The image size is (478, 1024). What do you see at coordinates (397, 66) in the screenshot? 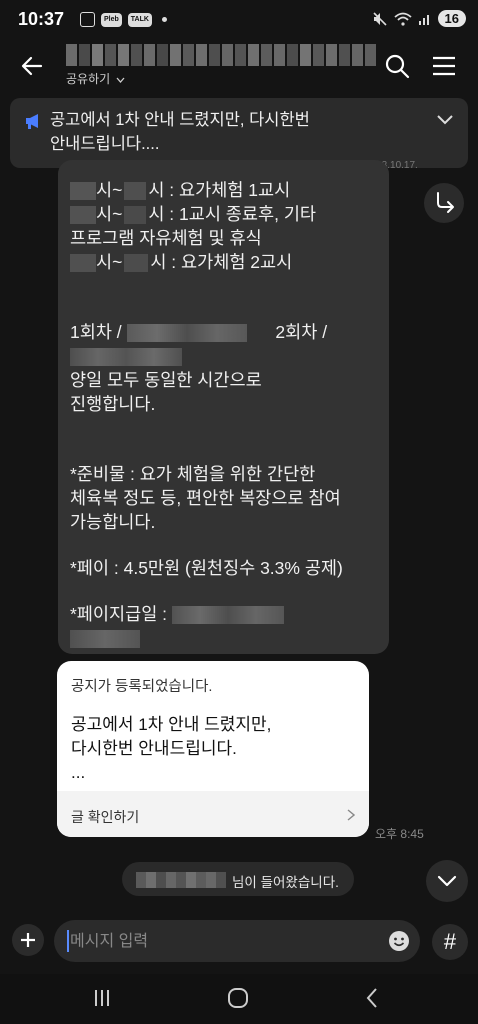
I see `search-icon` at bounding box center [397, 66].